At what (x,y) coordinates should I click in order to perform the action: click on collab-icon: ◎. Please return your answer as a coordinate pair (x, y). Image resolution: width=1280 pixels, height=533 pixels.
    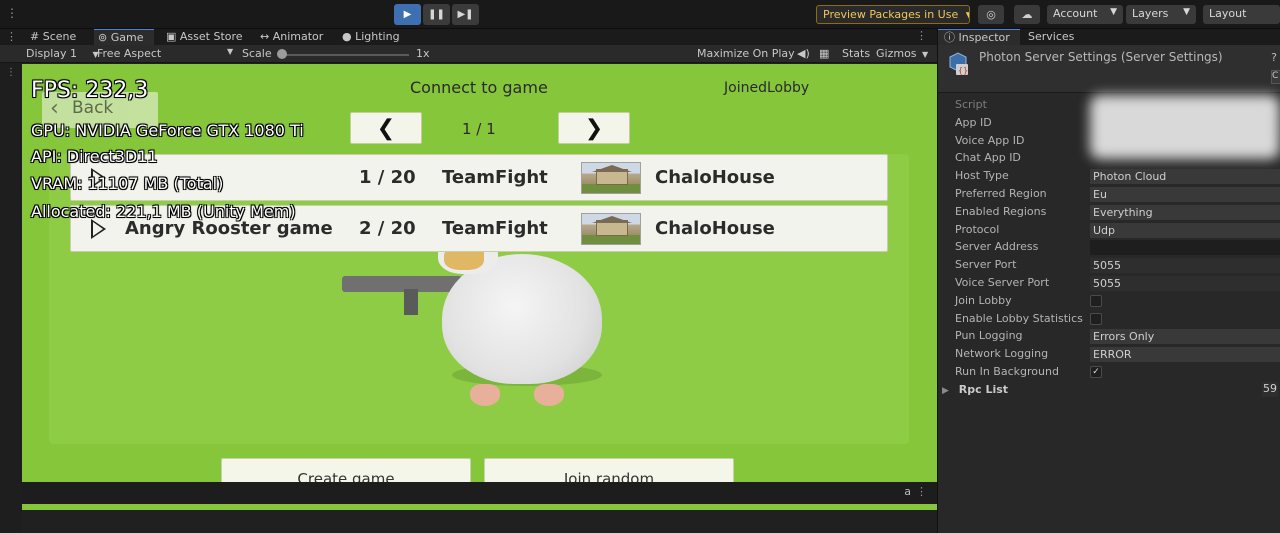
    Looking at the image, I should click on (991, 14).